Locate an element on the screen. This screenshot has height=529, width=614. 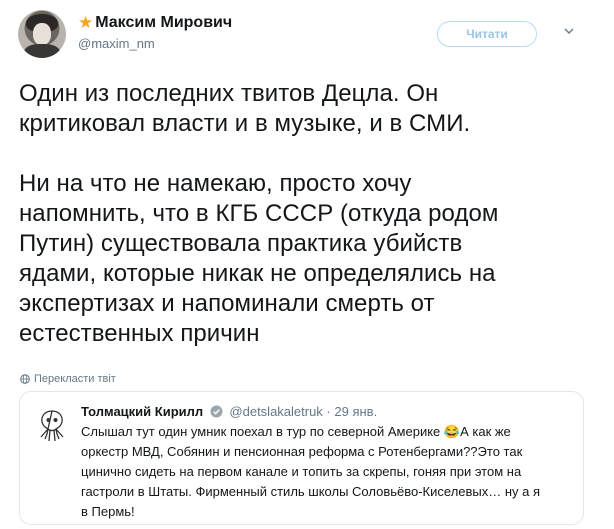
globe-icon is located at coordinates (25, 379).